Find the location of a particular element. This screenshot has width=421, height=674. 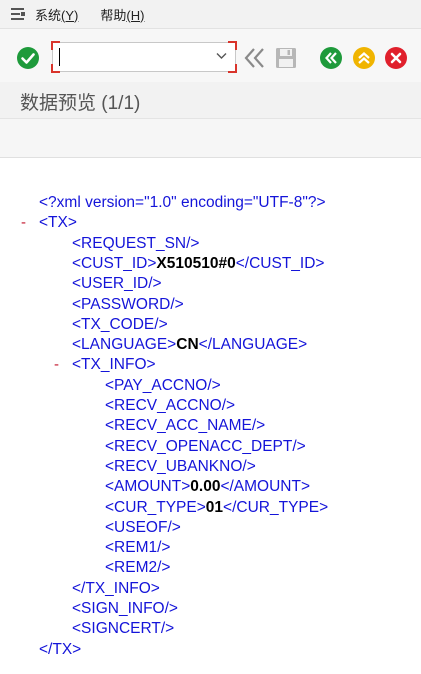

xml-line: </TX> is located at coordinates (60, 649).